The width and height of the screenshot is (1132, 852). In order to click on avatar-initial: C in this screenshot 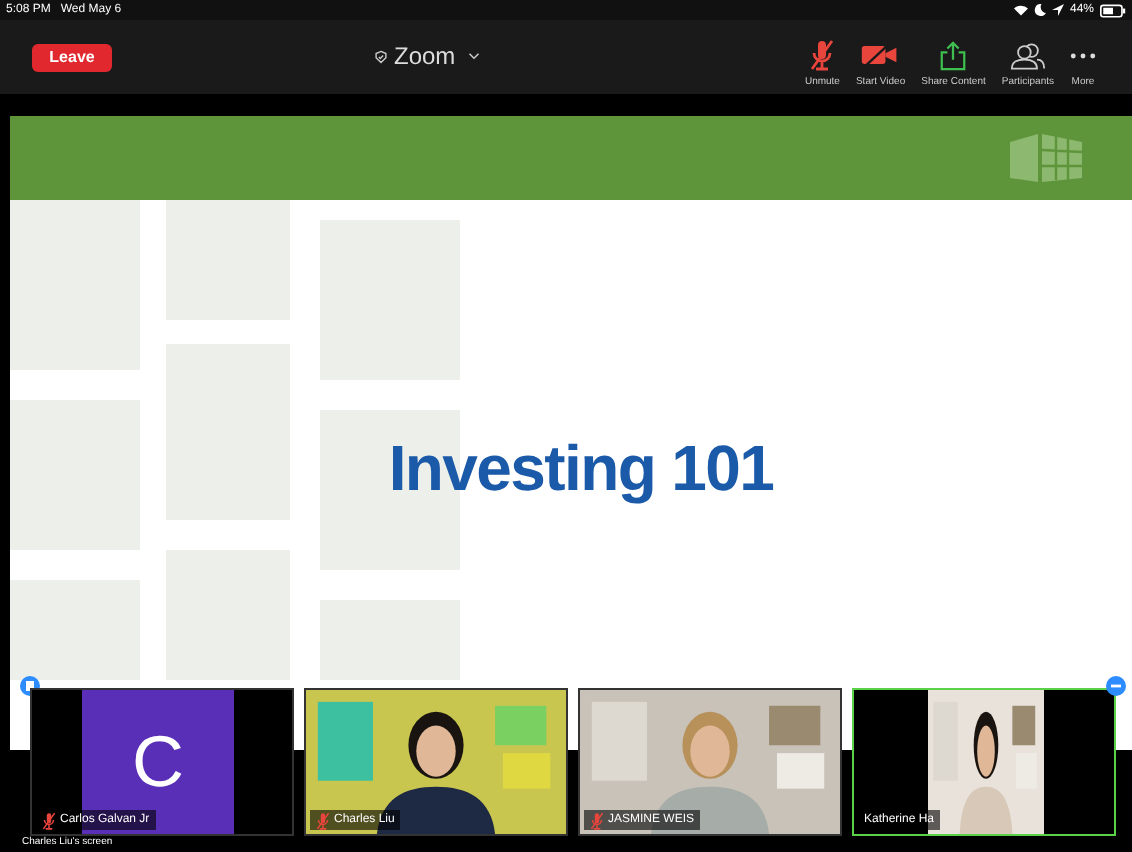, I will do `click(158, 762)`.